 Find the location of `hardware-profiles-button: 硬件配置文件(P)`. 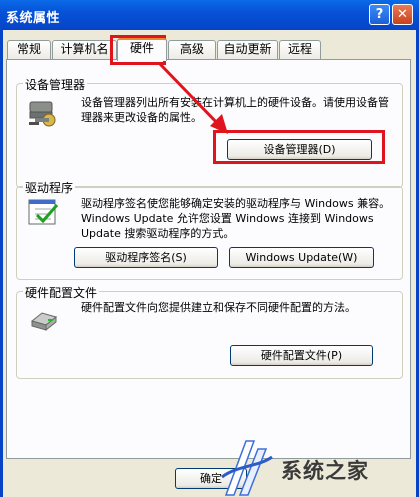

hardware-profiles-button: 硬件配置文件(P) is located at coordinates (301, 355).